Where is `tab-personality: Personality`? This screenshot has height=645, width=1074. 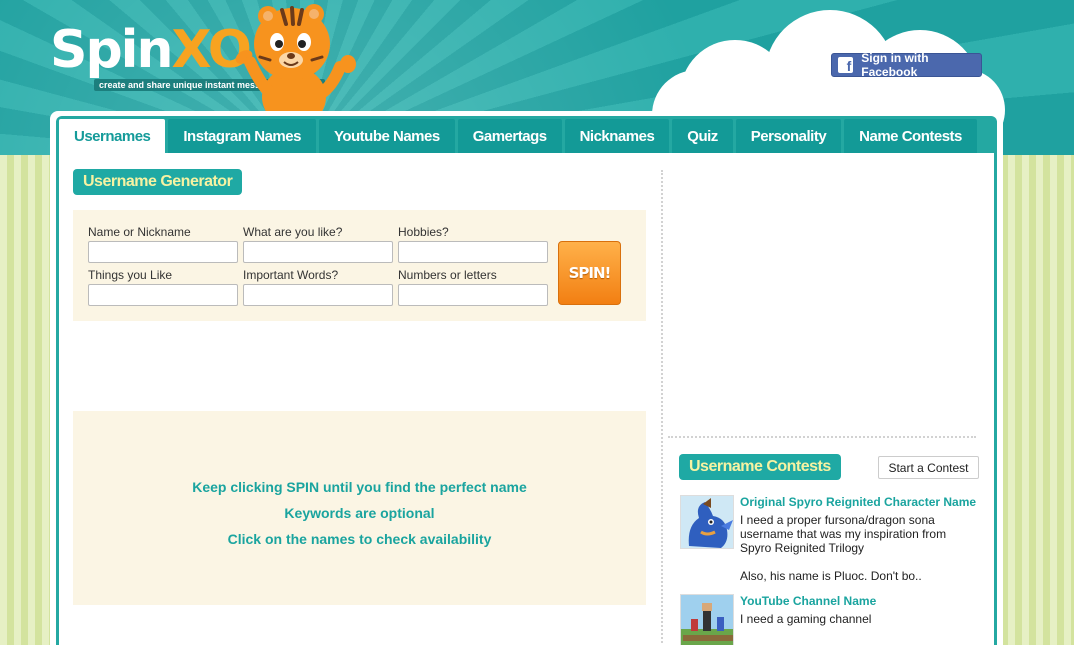 tab-personality: Personality is located at coordinates (788, 136).